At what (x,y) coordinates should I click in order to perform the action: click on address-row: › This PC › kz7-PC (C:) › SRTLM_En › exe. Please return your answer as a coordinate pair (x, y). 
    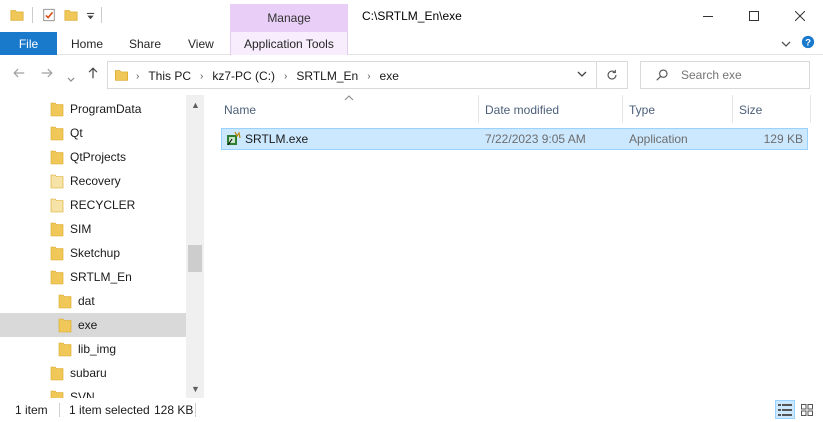
    Looking at the image, I should click on (411, 75).